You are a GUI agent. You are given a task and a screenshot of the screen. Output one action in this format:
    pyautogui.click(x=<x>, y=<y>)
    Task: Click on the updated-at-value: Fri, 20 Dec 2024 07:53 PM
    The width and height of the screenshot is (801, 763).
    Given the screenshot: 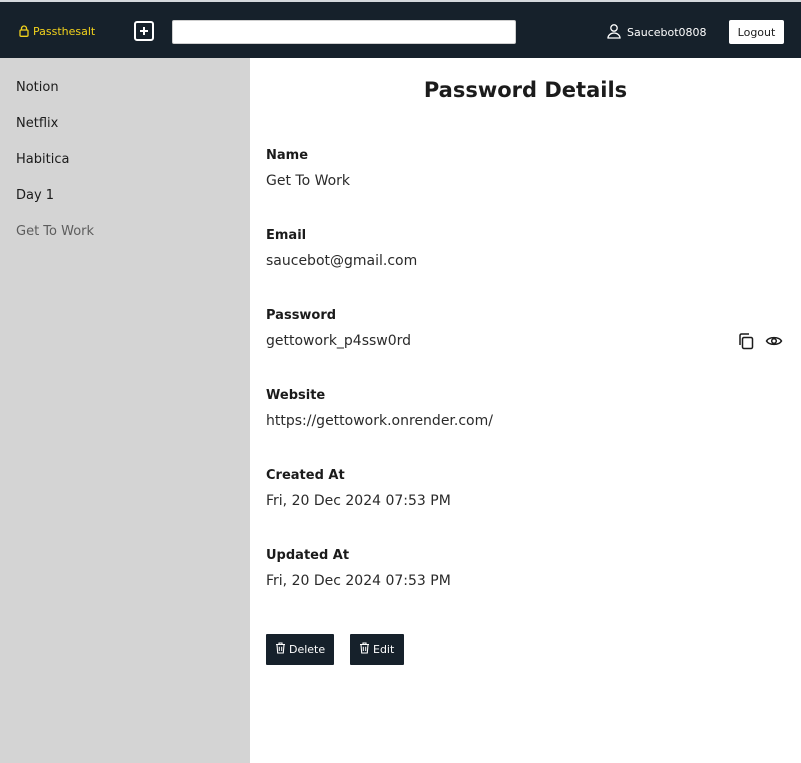 What is the action you would take?
    pyautogui.click(x=358, y=581)
    